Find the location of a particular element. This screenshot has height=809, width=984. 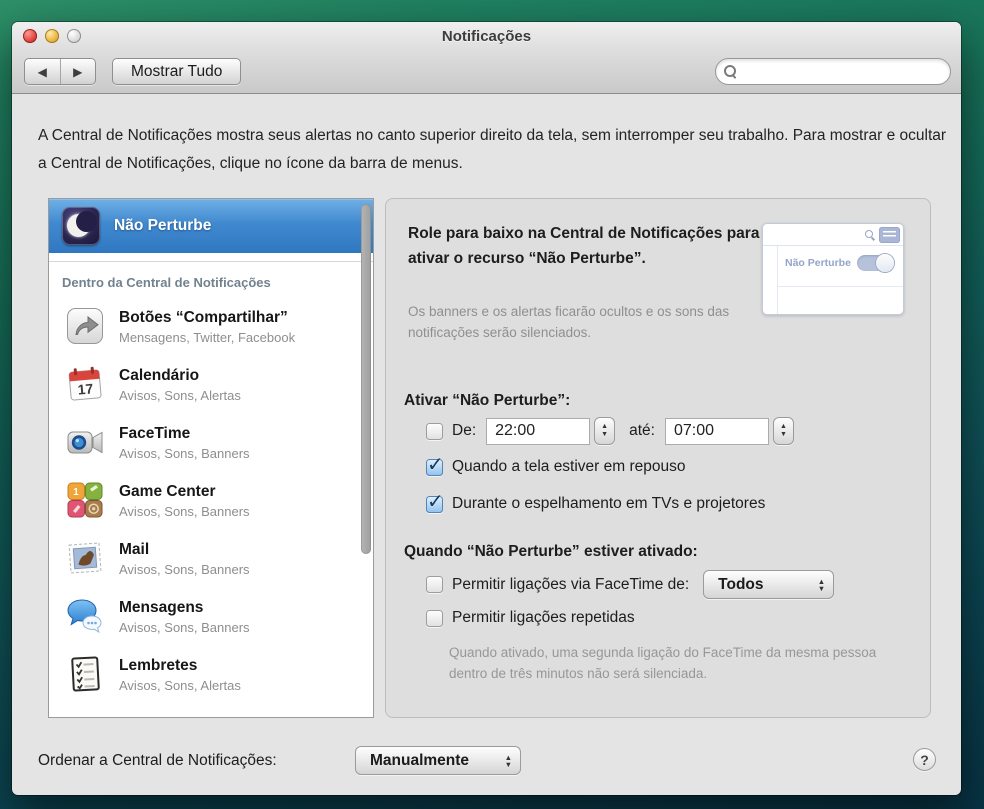

sidebar-item-title: Game Center is located at coordinates (167, 491).